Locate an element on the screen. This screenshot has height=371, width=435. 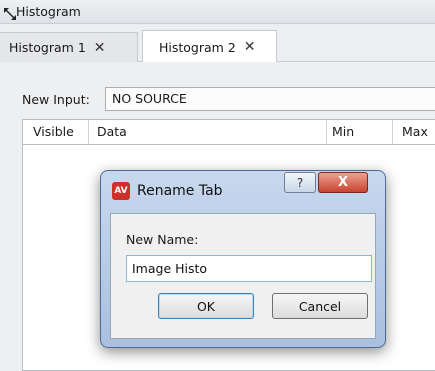
table-header is located at coordinates (228, 132).